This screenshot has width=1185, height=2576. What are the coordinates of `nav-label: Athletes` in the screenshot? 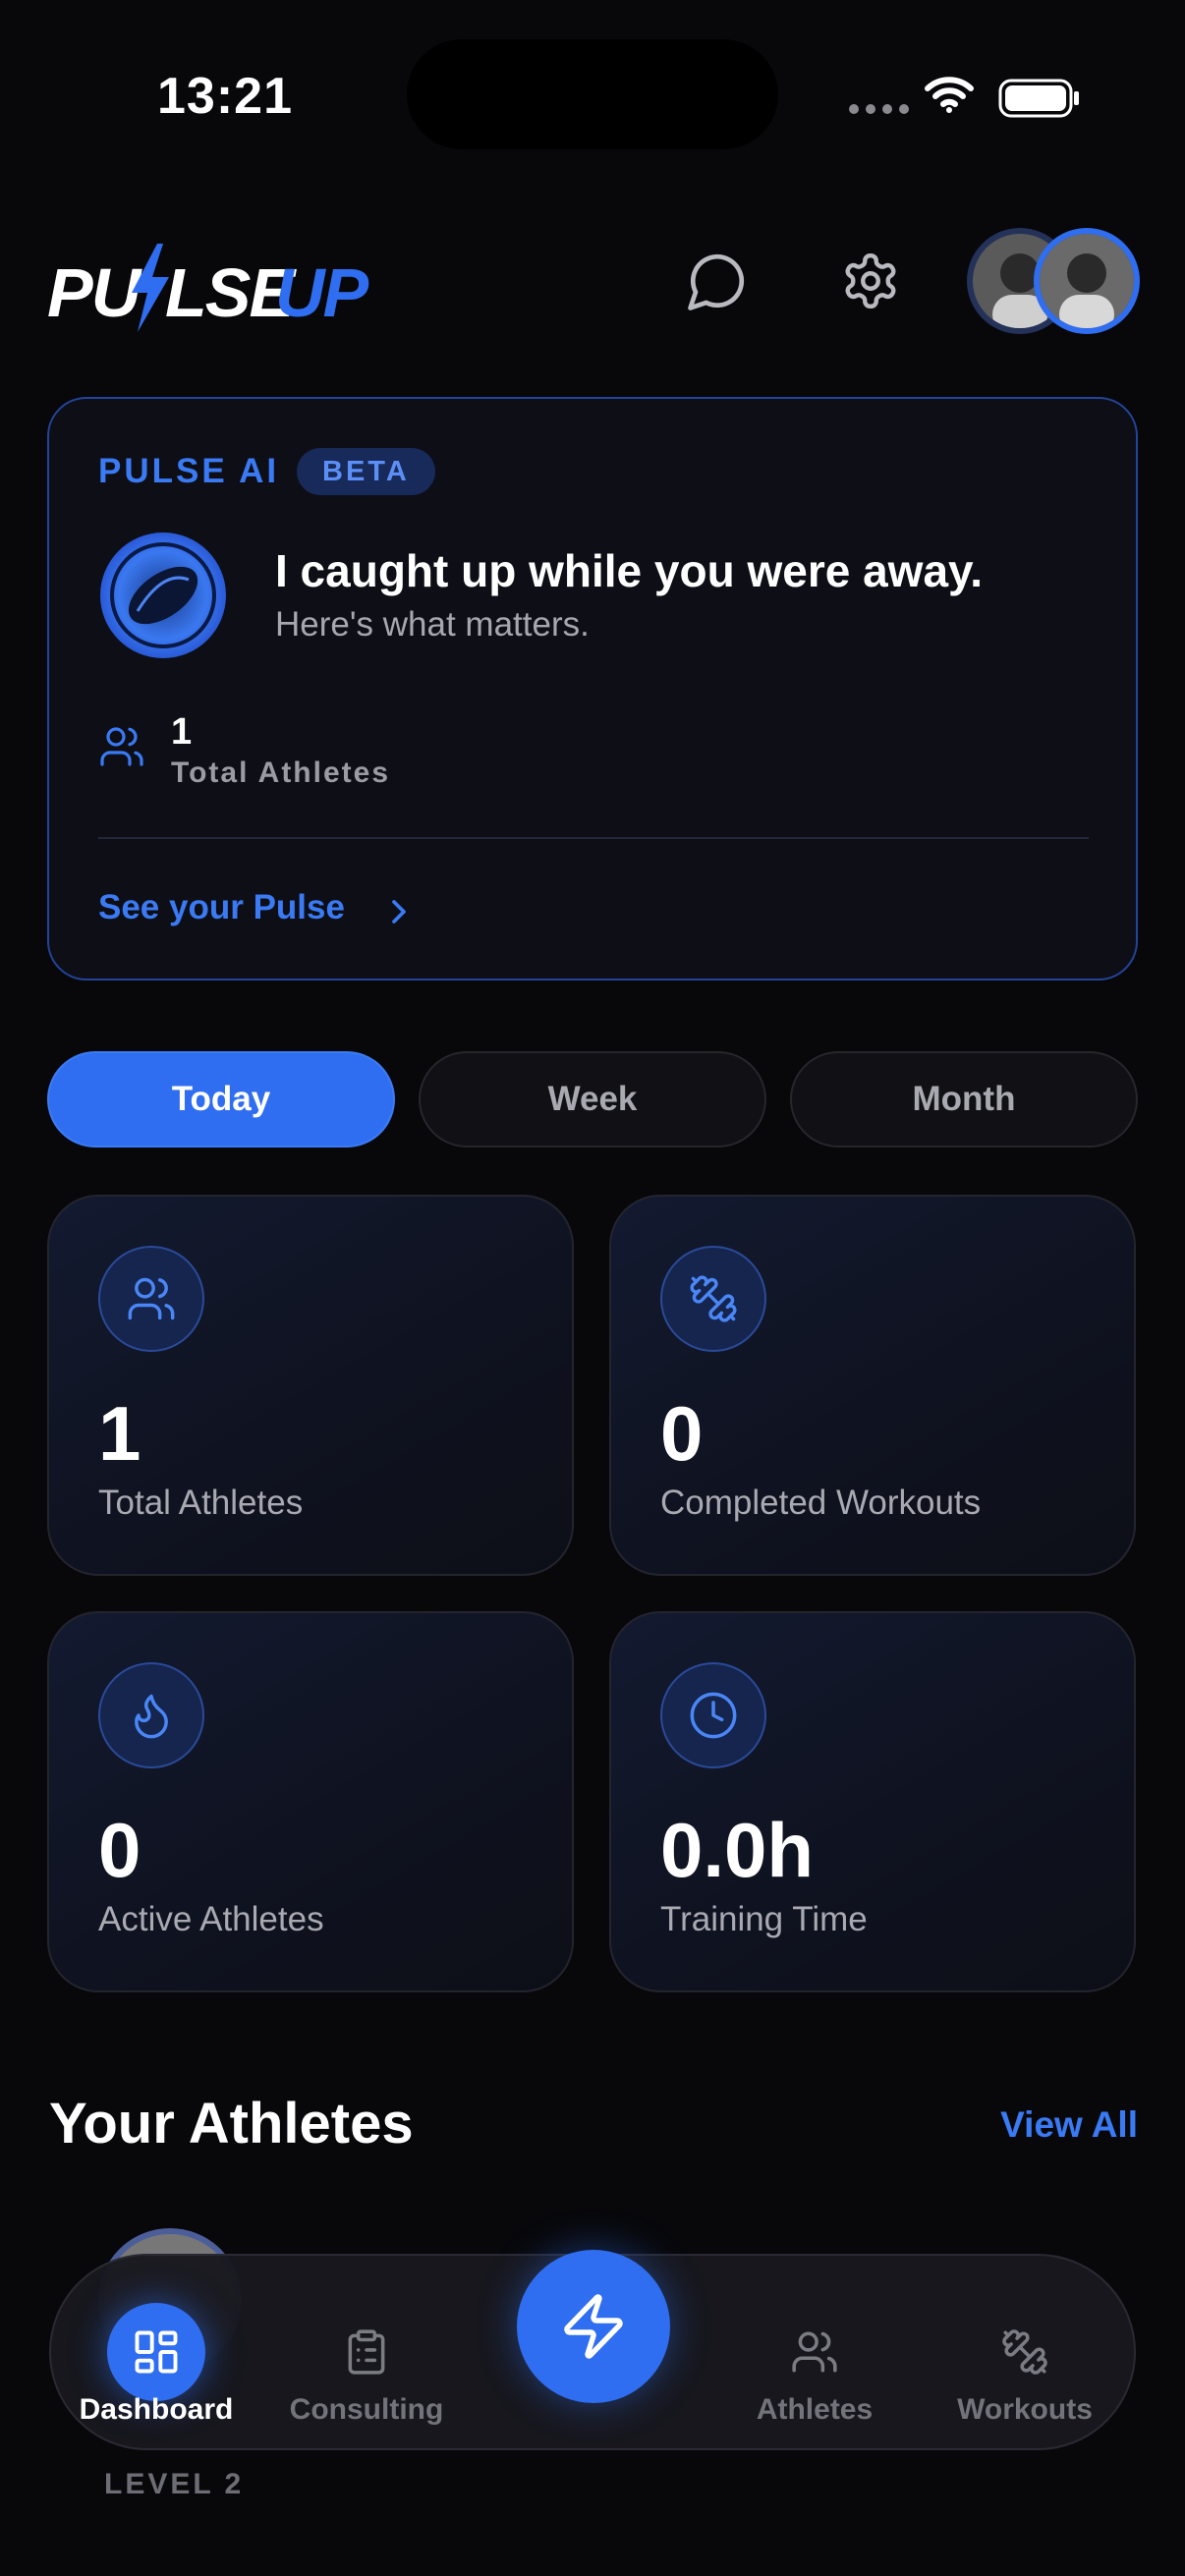 It's located at (815, 2409).